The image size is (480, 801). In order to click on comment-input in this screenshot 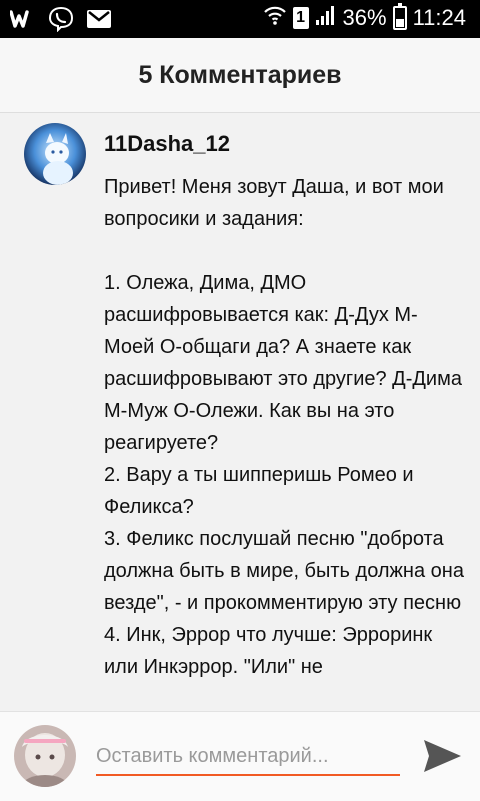, I will do `click(248, 757)`.